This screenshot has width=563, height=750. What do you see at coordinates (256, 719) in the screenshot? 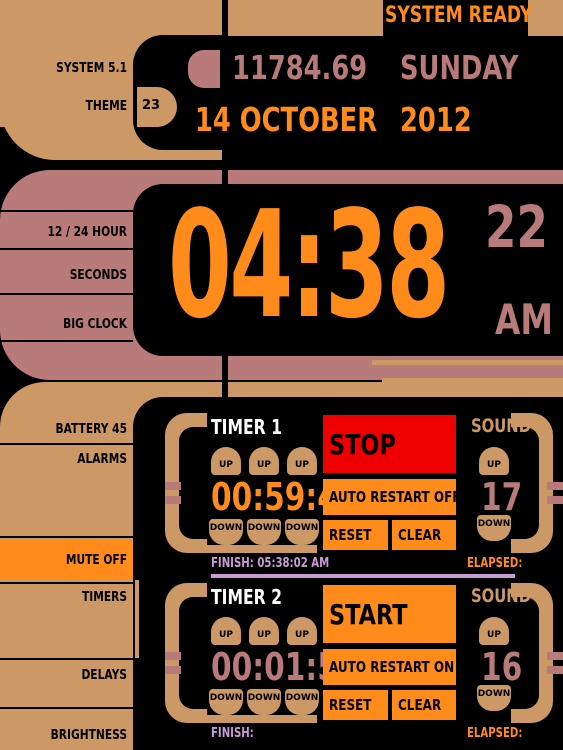
I see `timer-2-bottom-bar` at bounding box center [256, 719].